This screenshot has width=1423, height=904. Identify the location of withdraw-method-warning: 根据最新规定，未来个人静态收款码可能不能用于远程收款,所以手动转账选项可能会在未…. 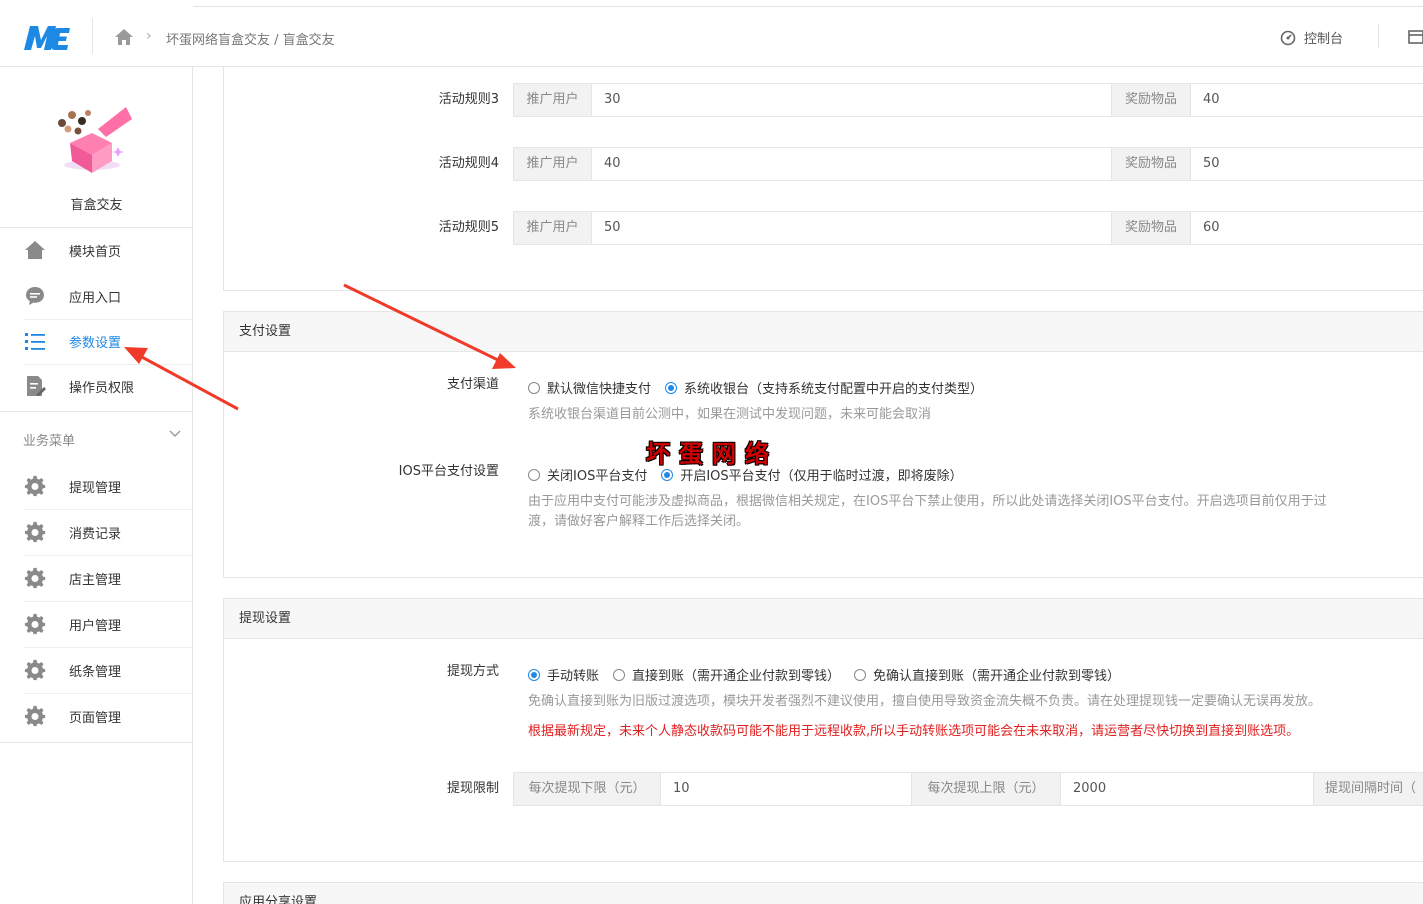
(914, 731).